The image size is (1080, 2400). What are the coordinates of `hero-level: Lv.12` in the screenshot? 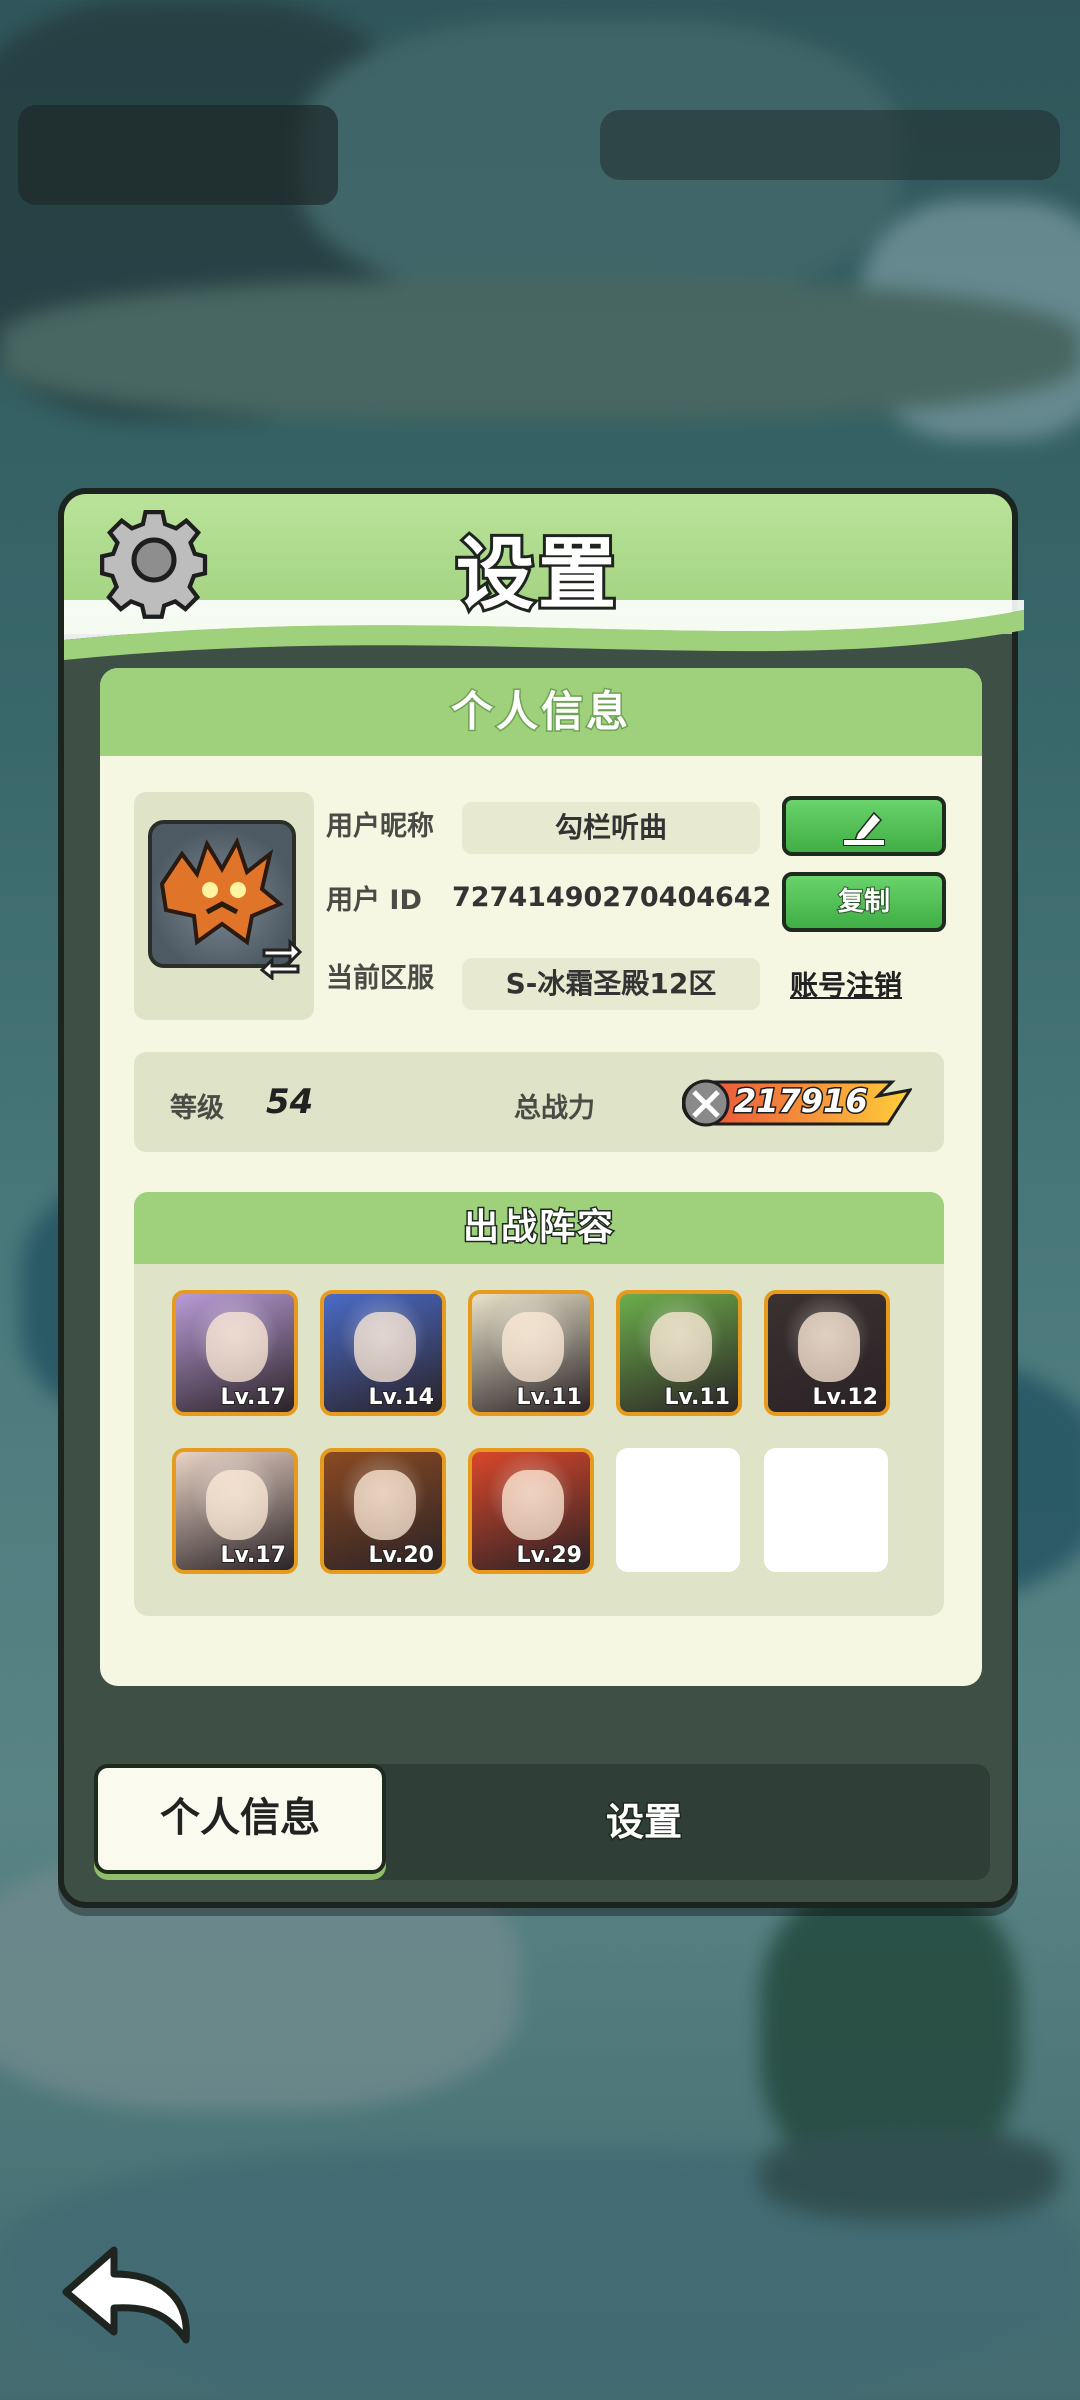 It's located at (845, 1397).